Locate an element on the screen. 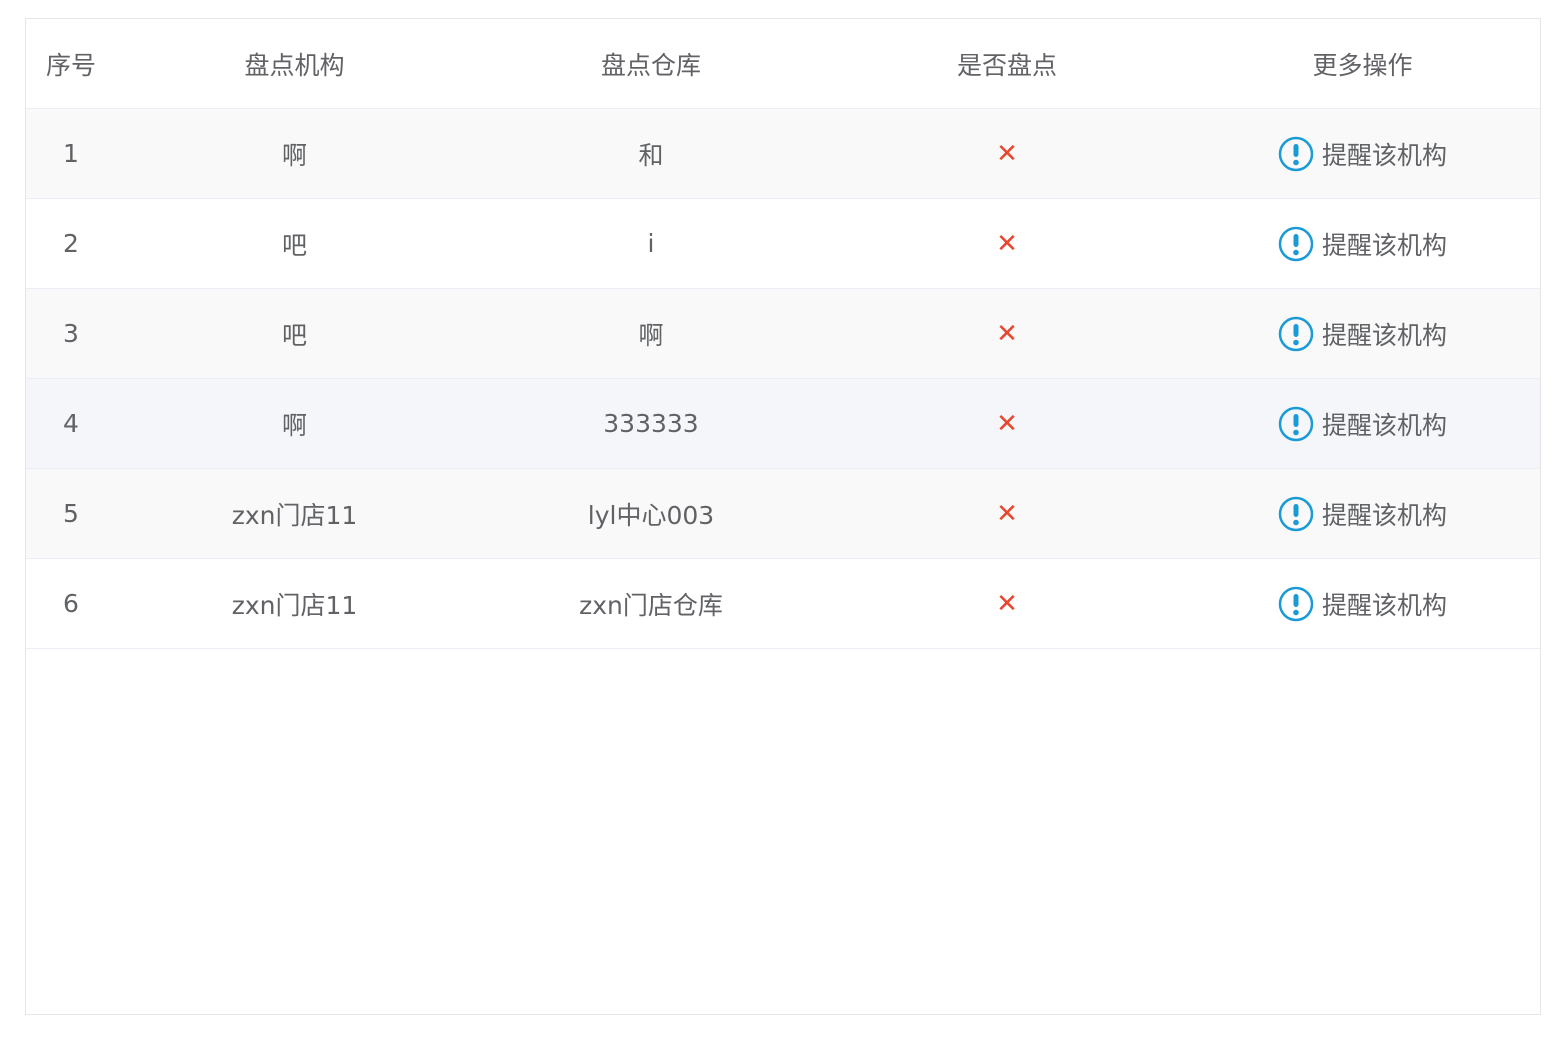  table-row: 1 啊 和 ✕ 提醒该机构 is located at coordinates (783, 154).